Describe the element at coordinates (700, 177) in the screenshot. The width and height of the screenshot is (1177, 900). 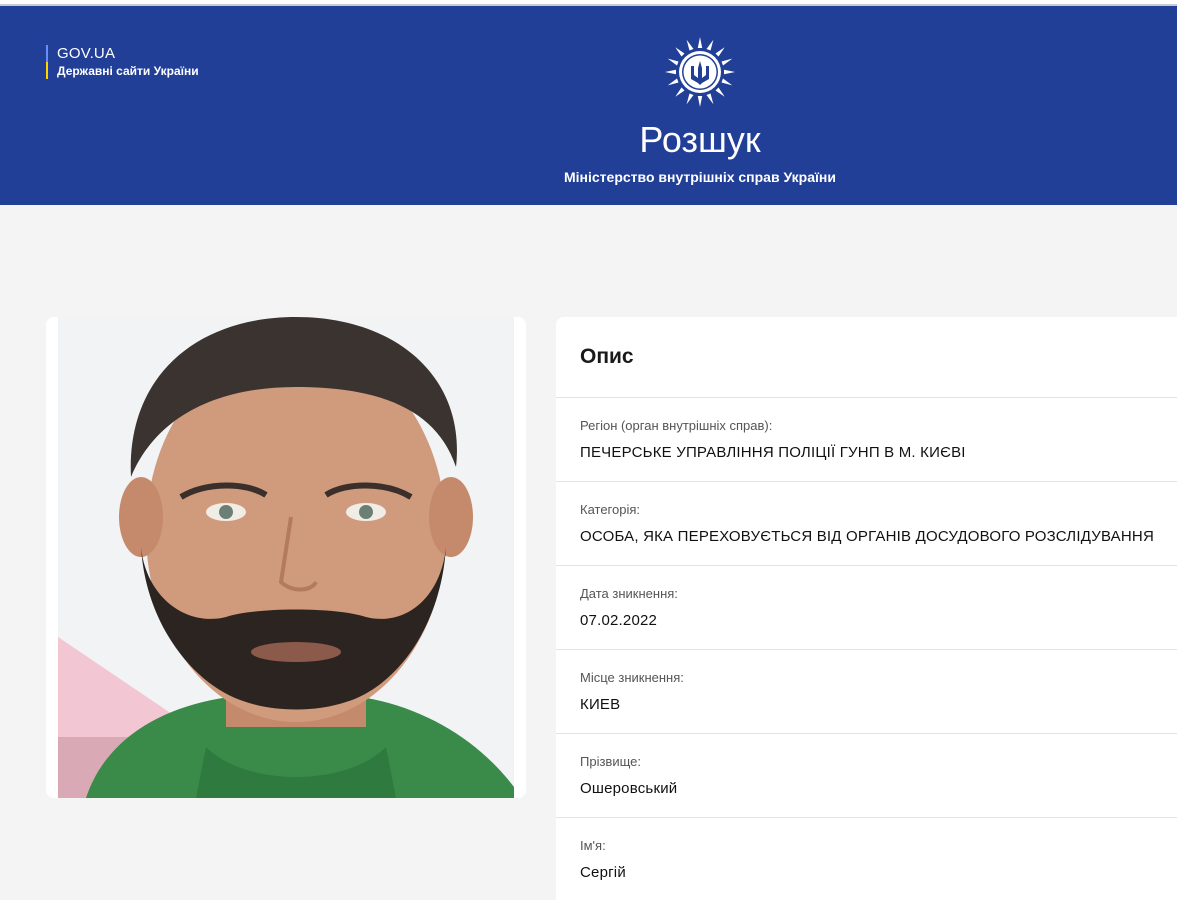
I see `ministry-subtitle: Міністерство внутрішніх справ України` at that location.